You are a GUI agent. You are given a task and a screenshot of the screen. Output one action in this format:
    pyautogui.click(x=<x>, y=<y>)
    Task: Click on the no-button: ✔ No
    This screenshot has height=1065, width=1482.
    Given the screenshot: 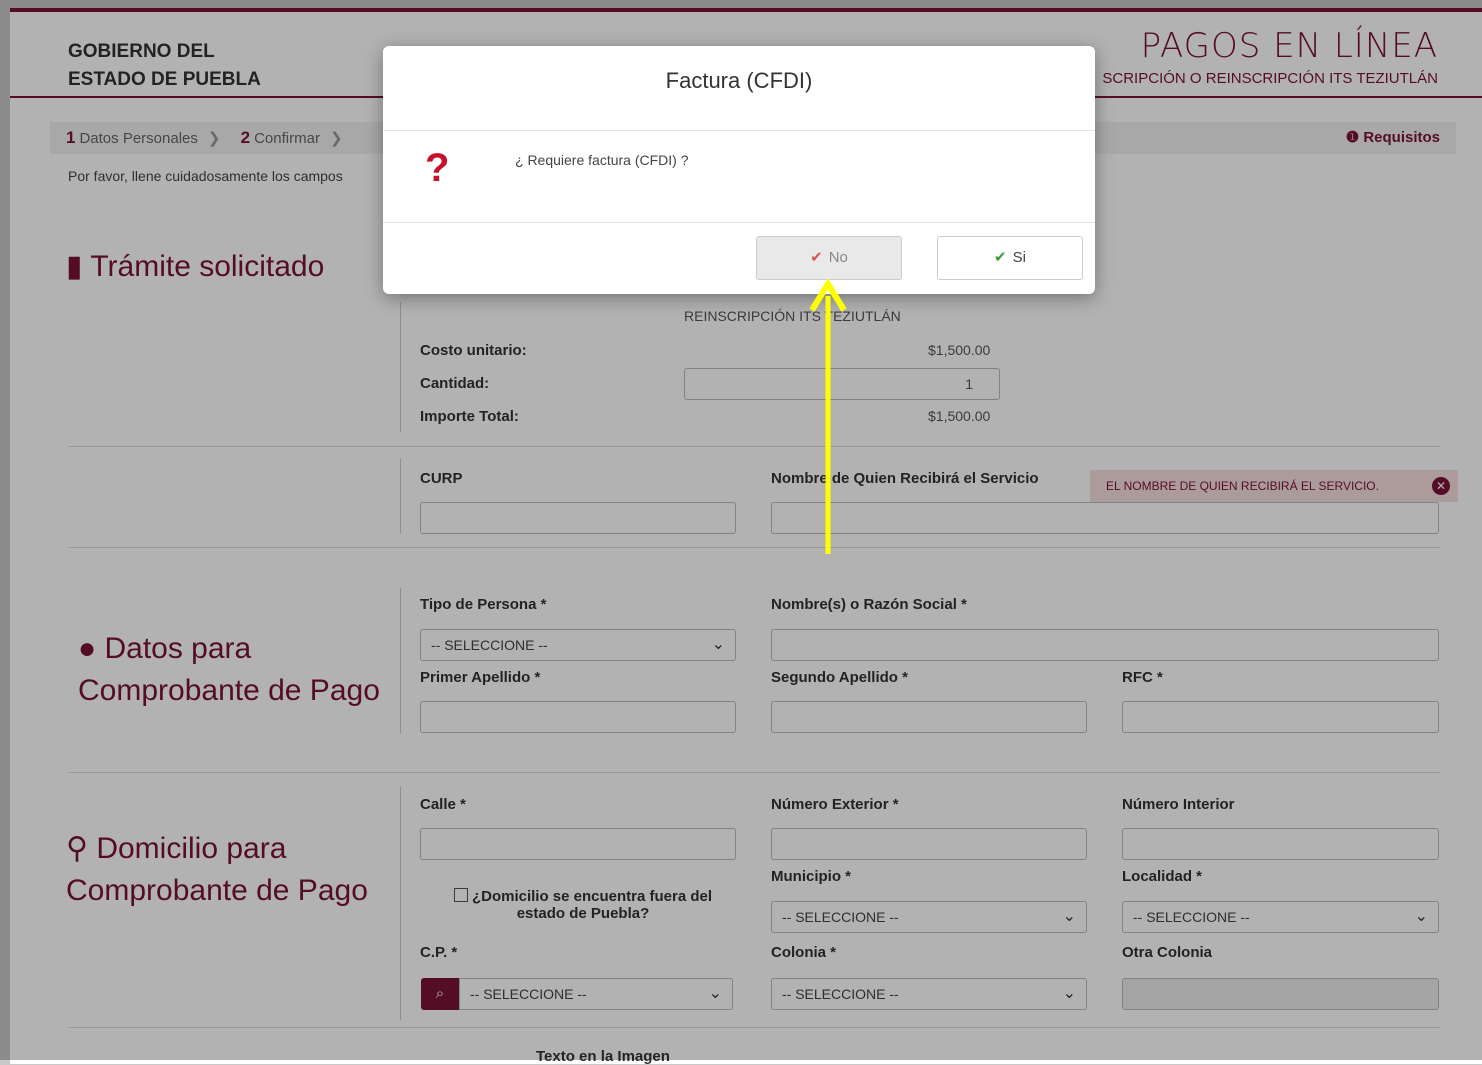 What is the action you would take?
    pyautogui.click(x=829, y=258)
    